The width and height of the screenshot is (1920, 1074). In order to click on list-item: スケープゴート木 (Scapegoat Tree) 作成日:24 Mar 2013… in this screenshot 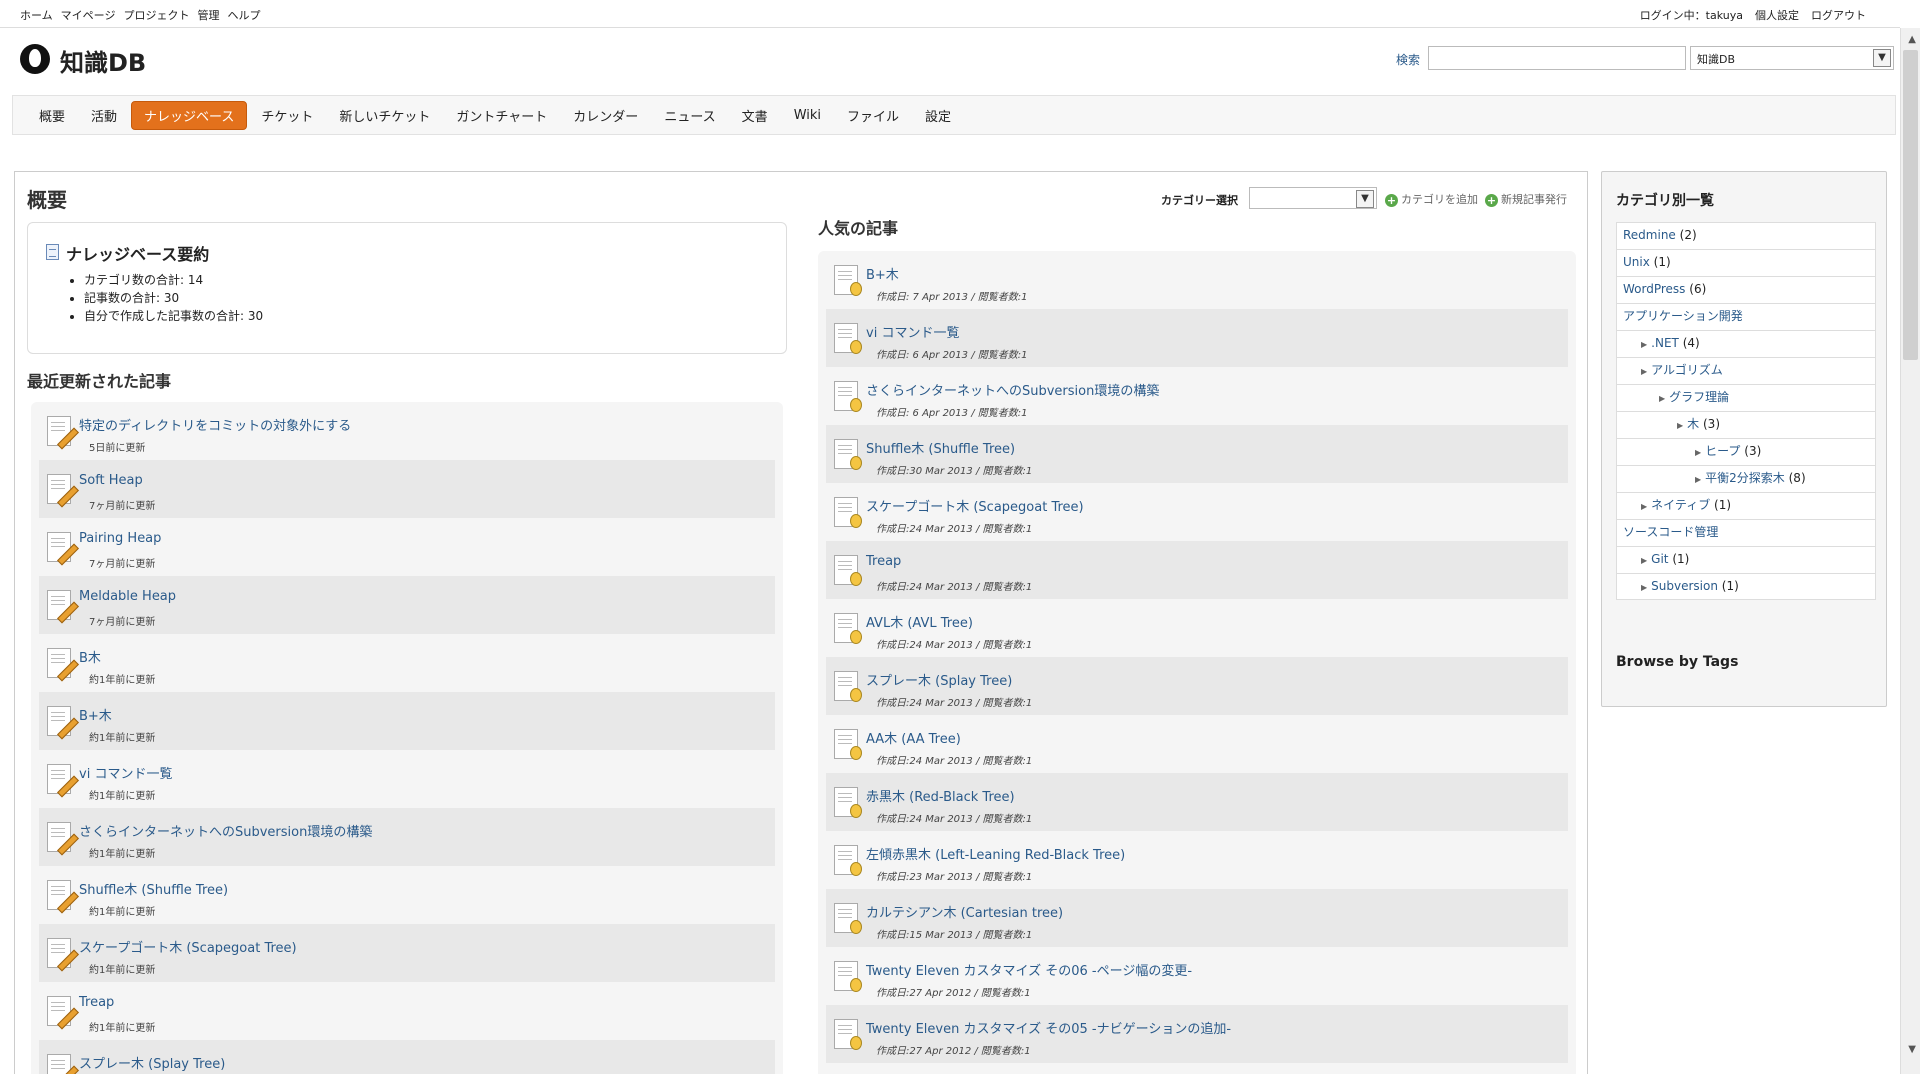, I will do `click(1197, 512)`.